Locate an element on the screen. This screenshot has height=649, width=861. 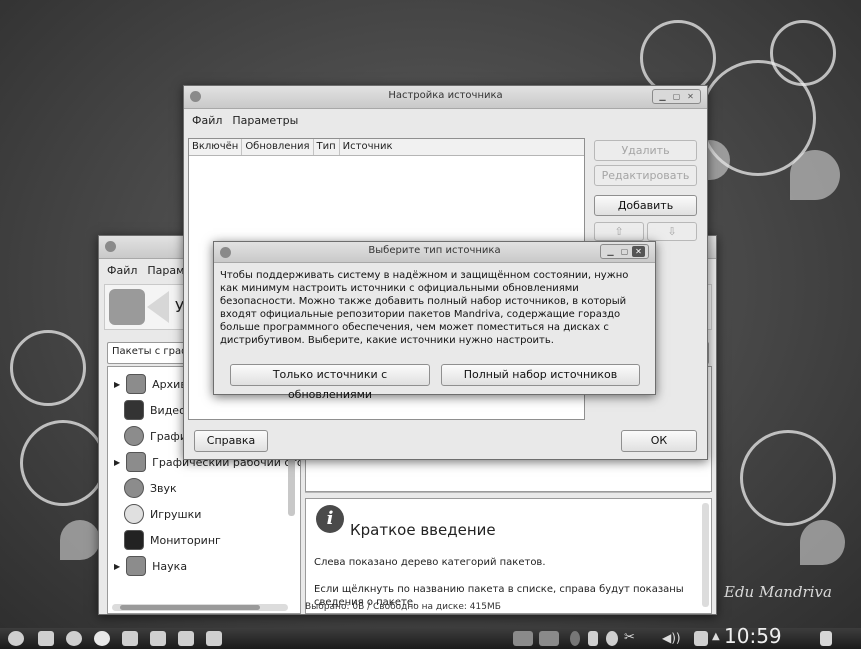
tree-item-video: Видео is located at coordinates (155, 410).